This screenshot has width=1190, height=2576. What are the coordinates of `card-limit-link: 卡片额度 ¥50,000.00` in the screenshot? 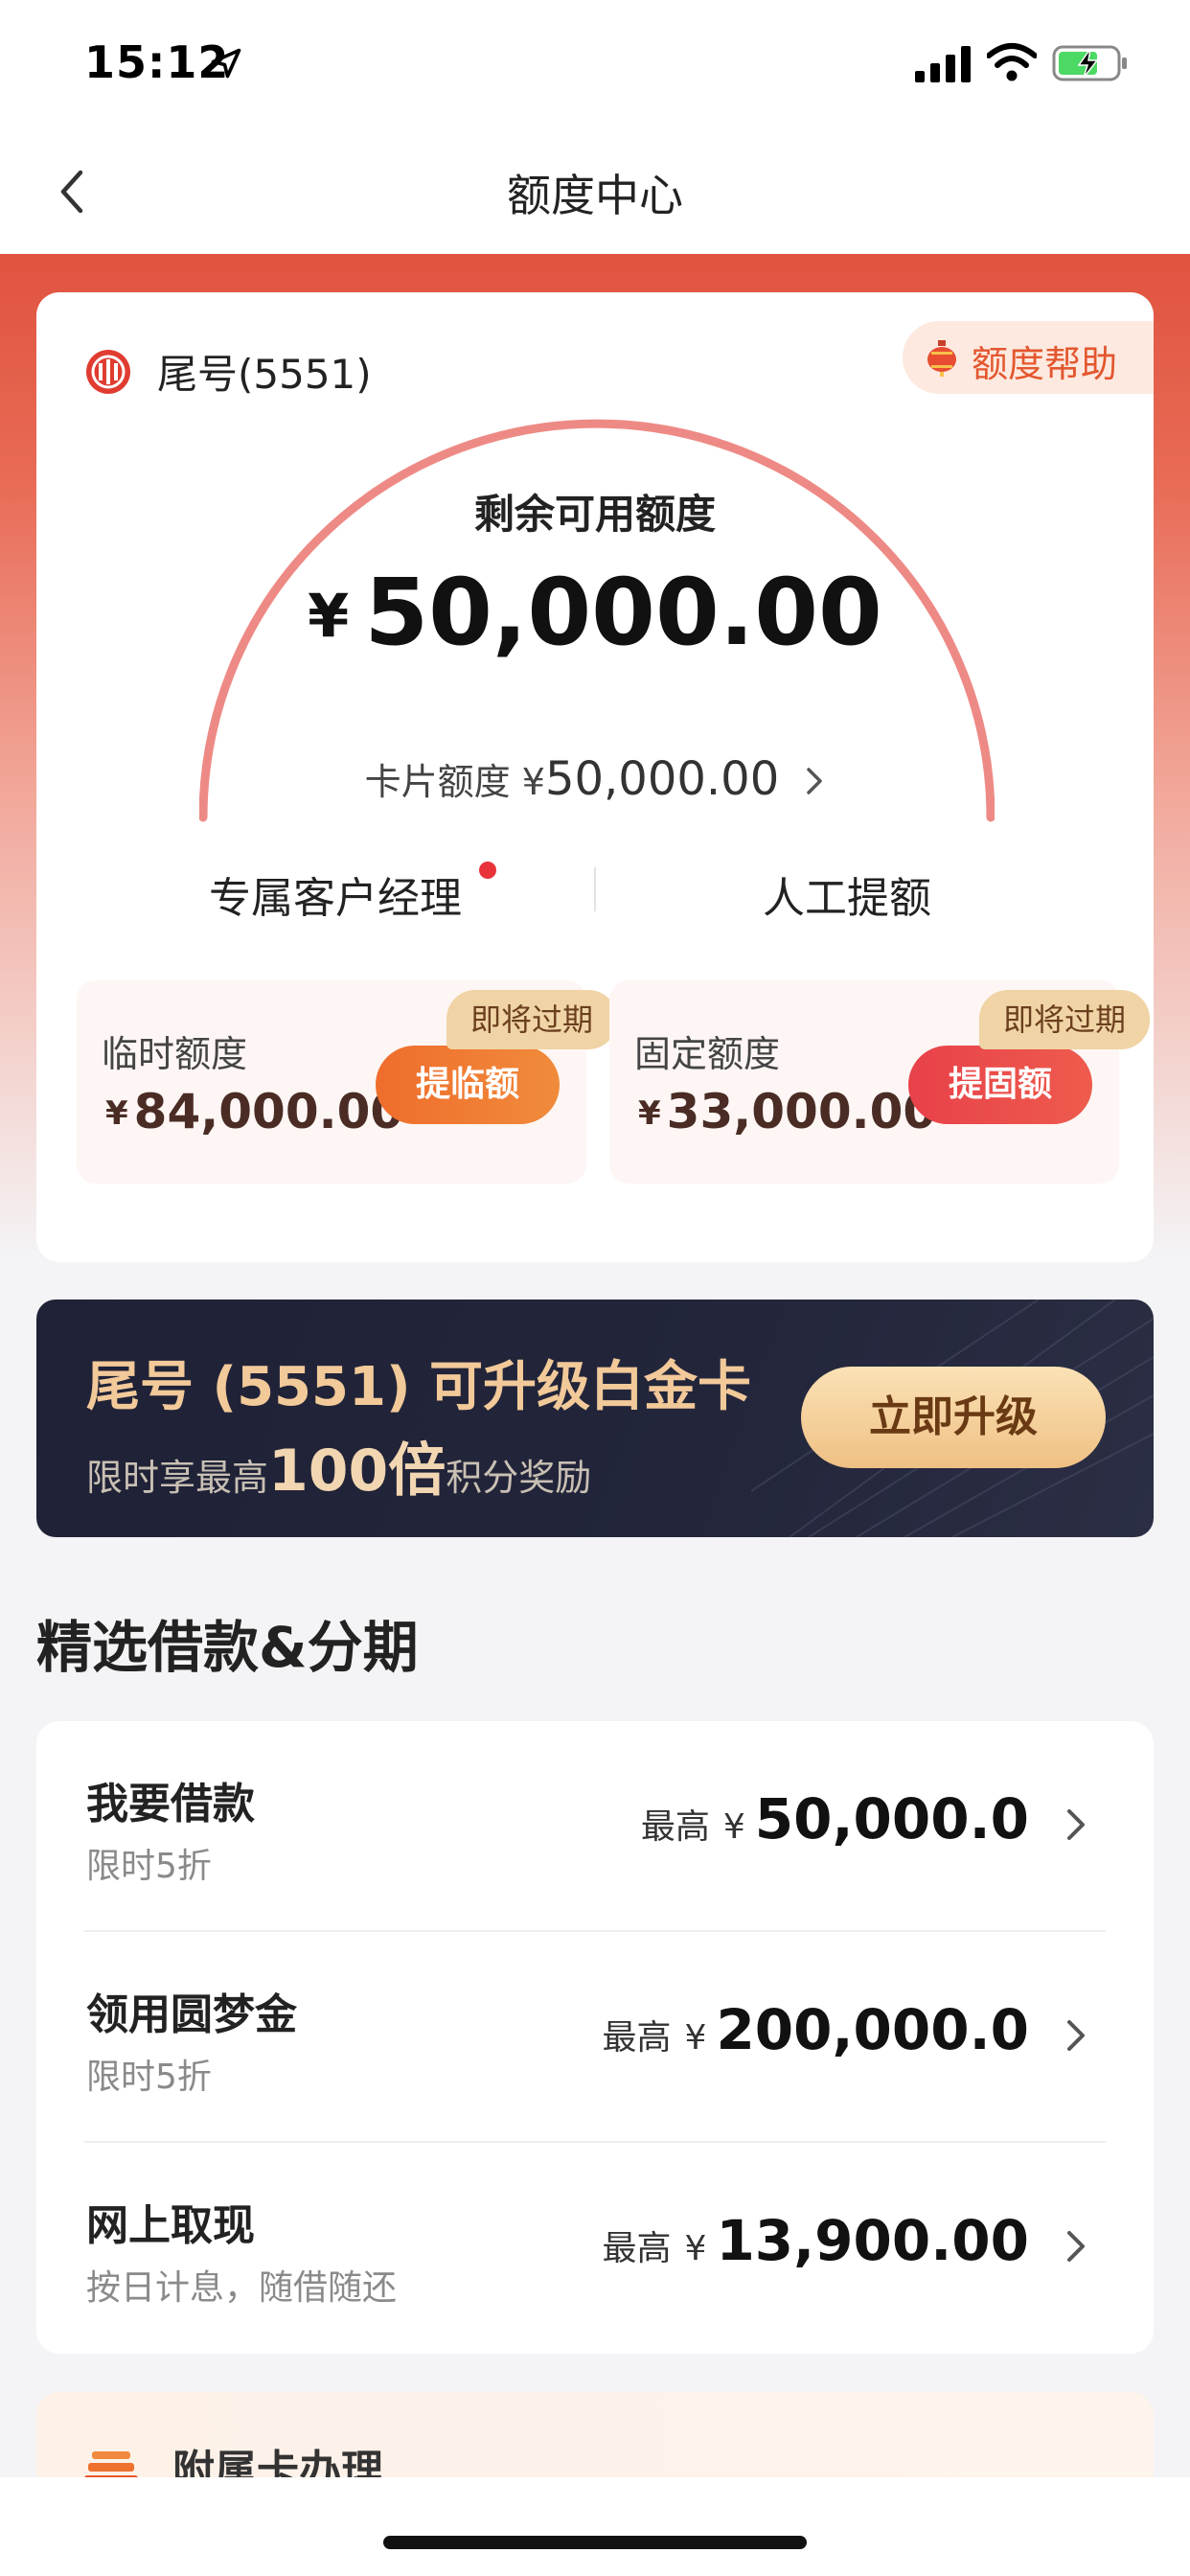 It's located at (595, 779).